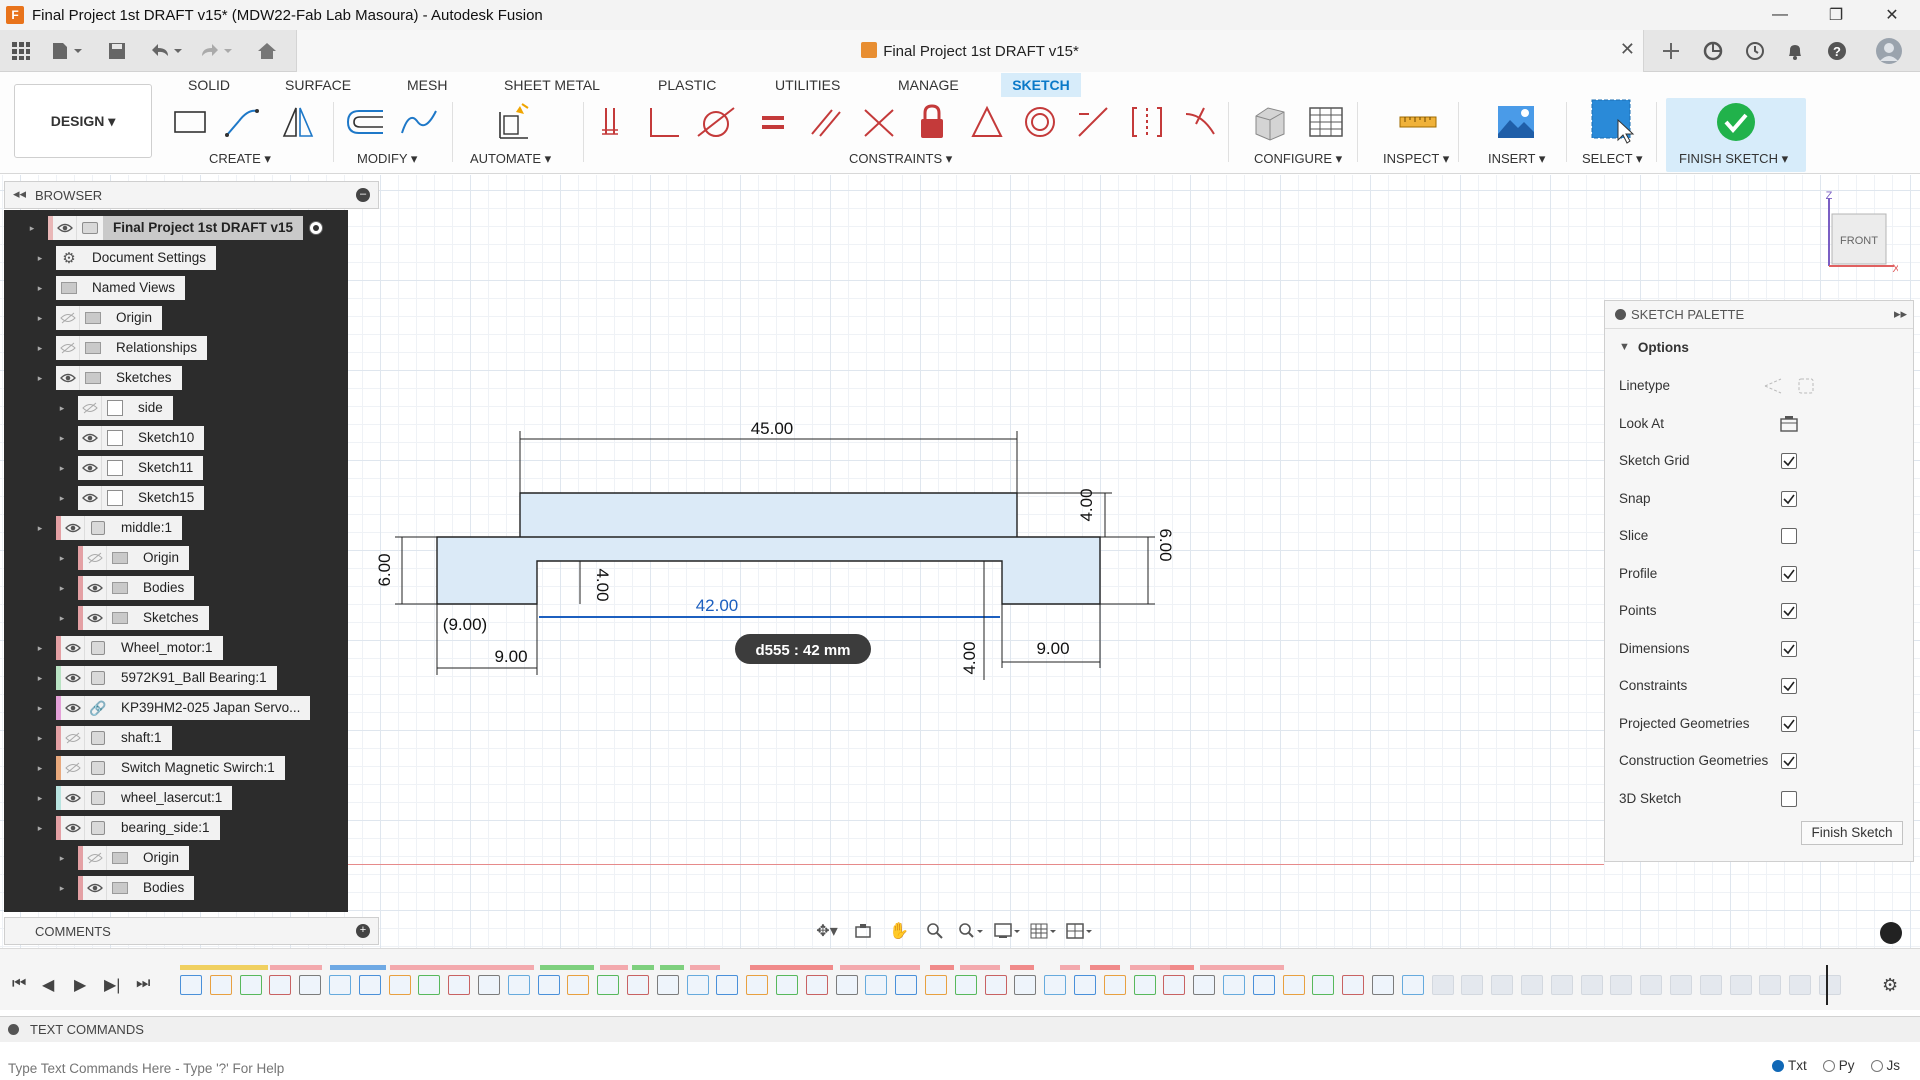 This screenshot has height=1080, width=1920. Describe the element at coordinates (826, 122) in the screenshot. I see `parallel-constraint-icon` at that location.